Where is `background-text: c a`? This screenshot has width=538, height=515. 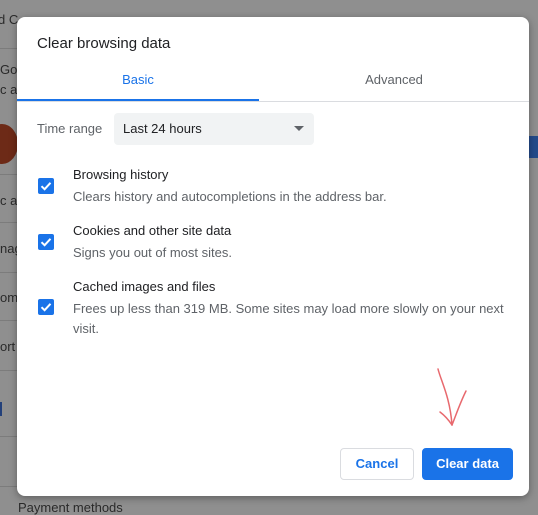 background-text: c a is located at coordinates (9, 89).